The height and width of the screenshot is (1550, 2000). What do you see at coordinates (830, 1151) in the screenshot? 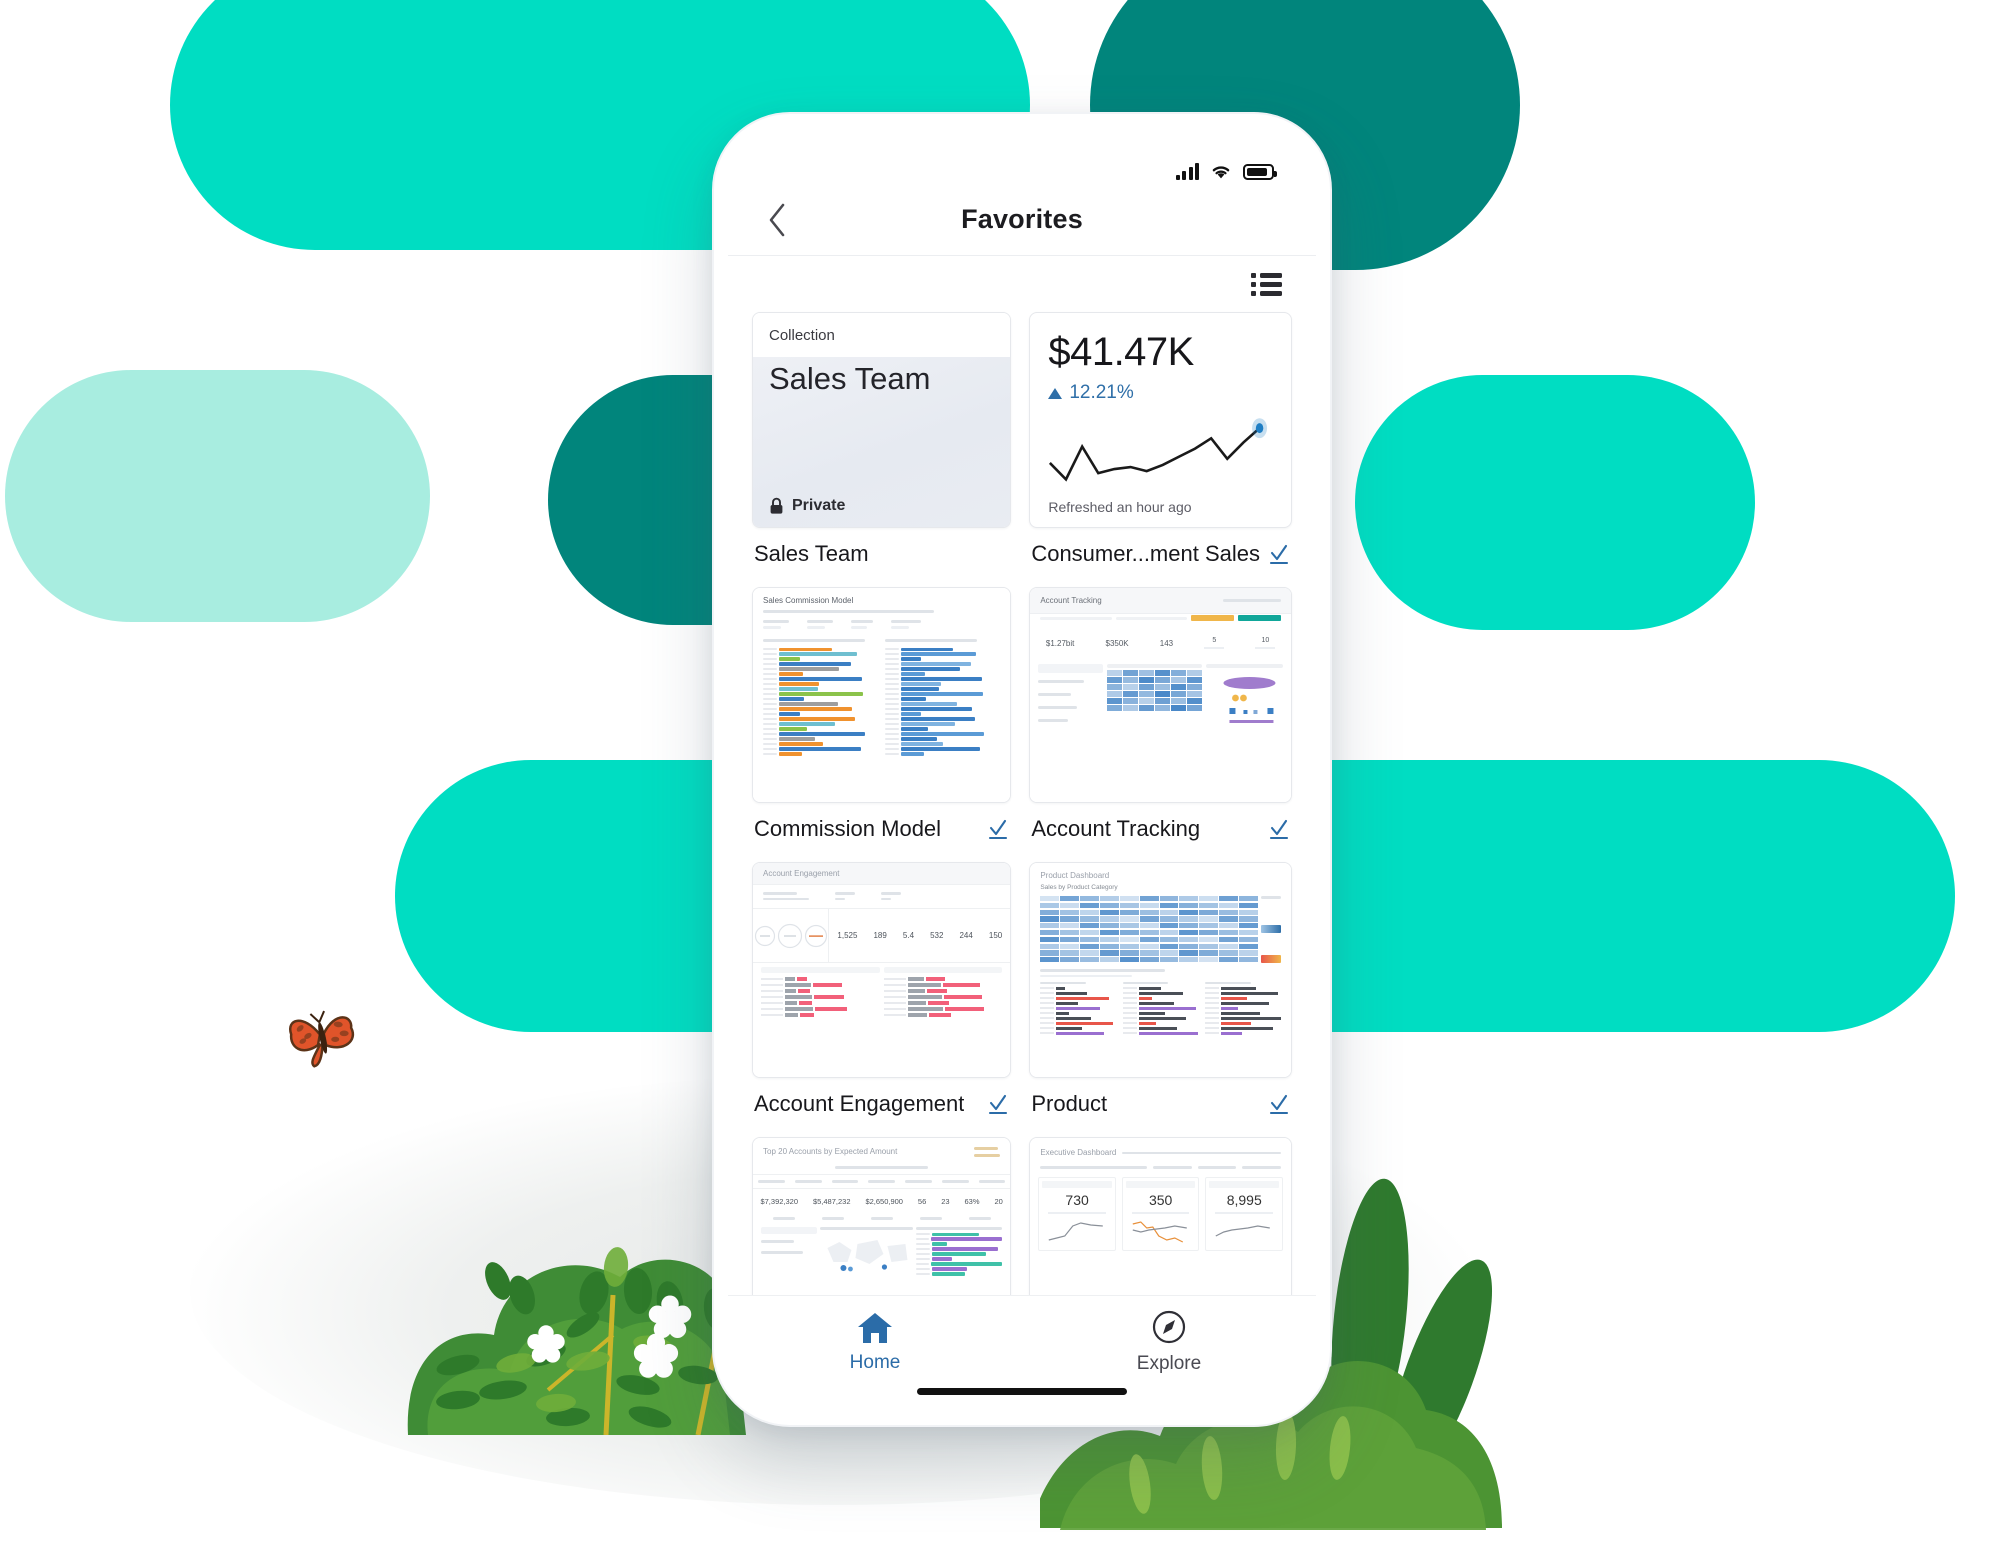
I see `thumb-title: Top 20 Accounts by Expected Amount` at bounding box center [830, 1151].